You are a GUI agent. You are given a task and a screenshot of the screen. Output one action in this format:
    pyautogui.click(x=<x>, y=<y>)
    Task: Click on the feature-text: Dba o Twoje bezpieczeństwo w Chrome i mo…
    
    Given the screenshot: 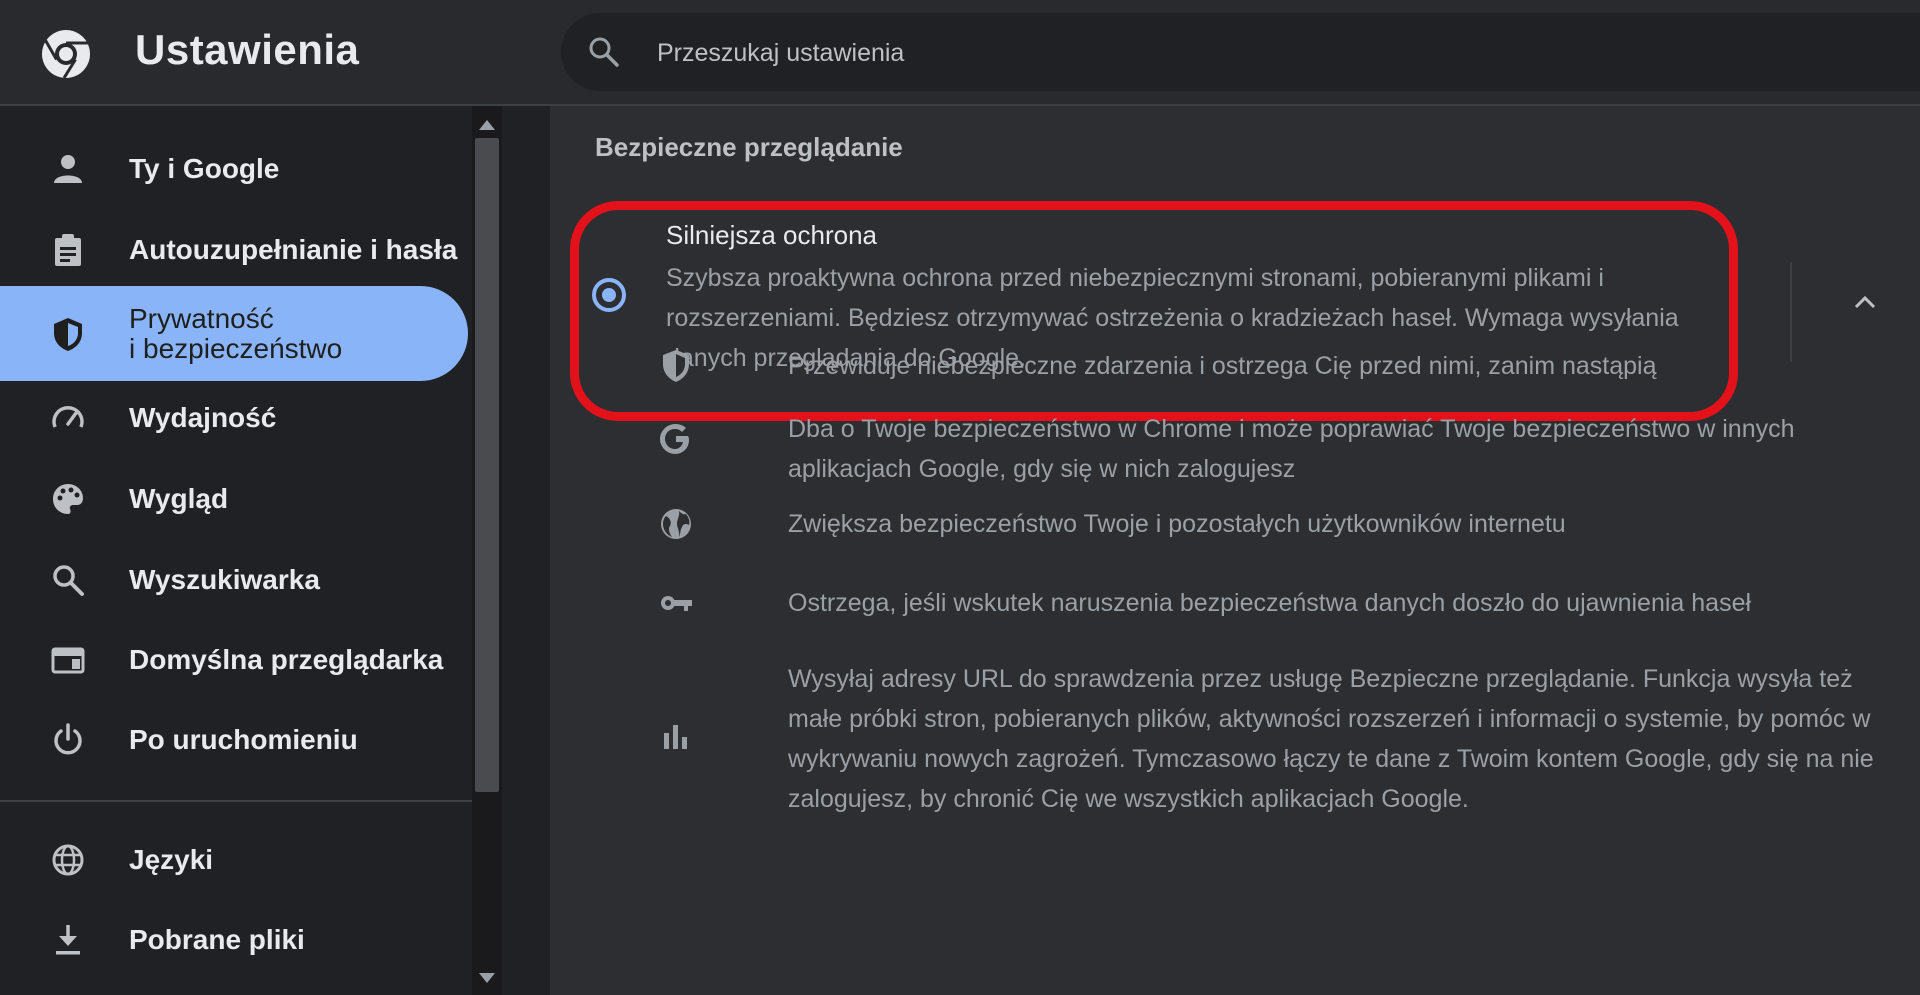 What is the action you would take?
    pyautogui.click(x=1291, y=449)
    